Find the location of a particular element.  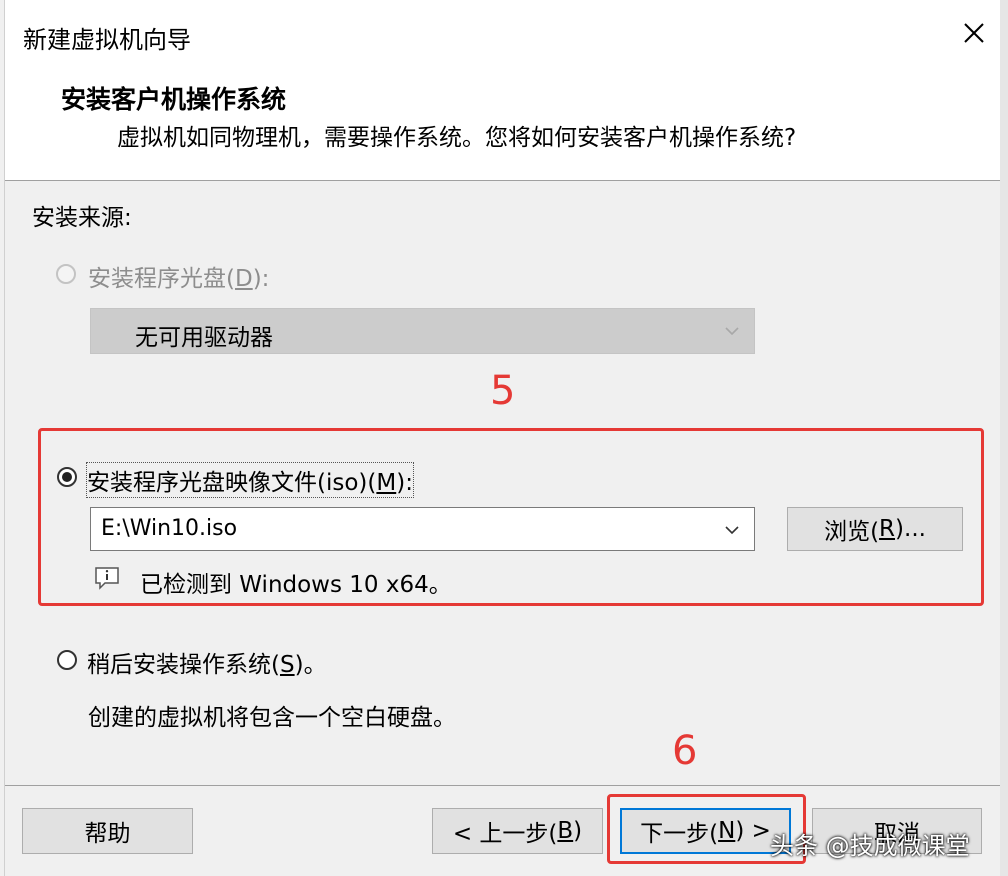

iso-path-value: E:\Win10.iso is located at coordinates (169, 528).